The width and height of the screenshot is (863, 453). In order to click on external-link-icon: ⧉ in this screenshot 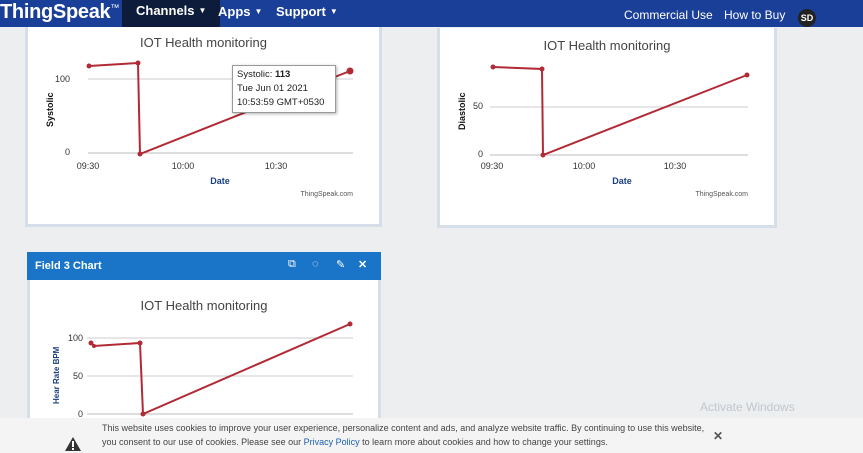, I will do `click(292, 264)`.